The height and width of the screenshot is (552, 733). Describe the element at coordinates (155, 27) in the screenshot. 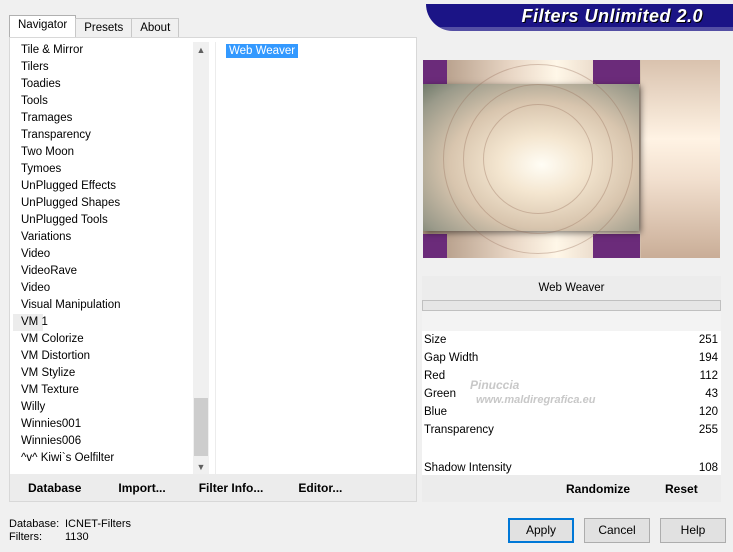

I see `tab-about: About` at that location.